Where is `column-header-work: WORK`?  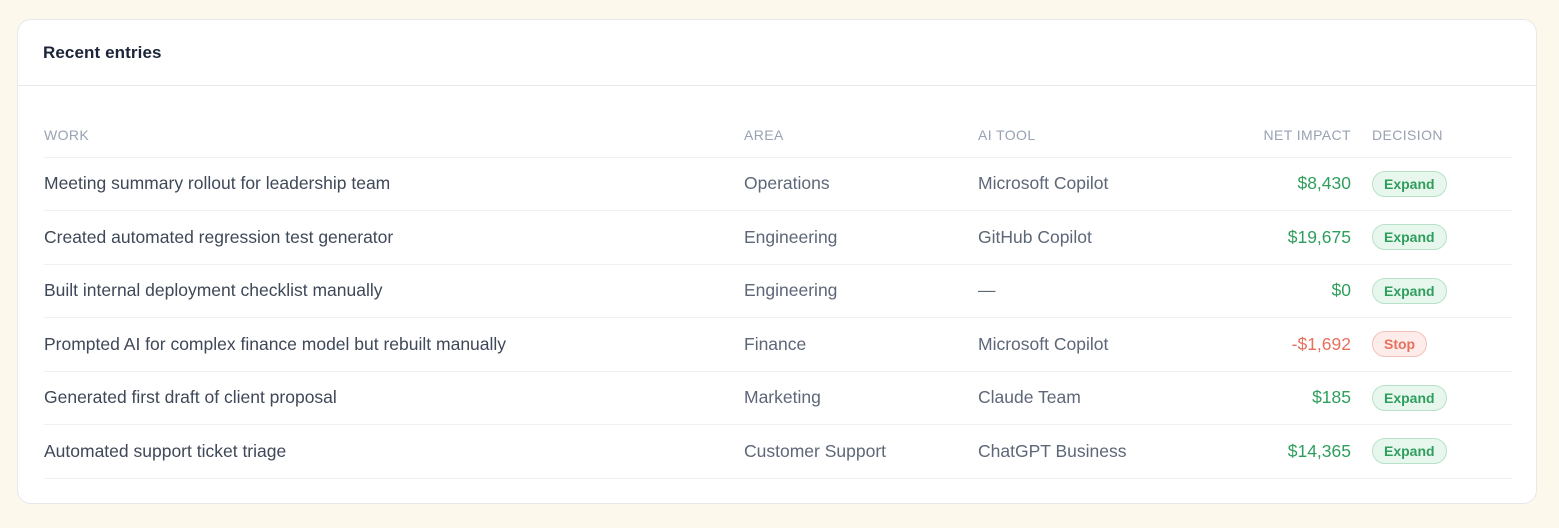
column-header-work: WORK is located at coordinates (394, 135).